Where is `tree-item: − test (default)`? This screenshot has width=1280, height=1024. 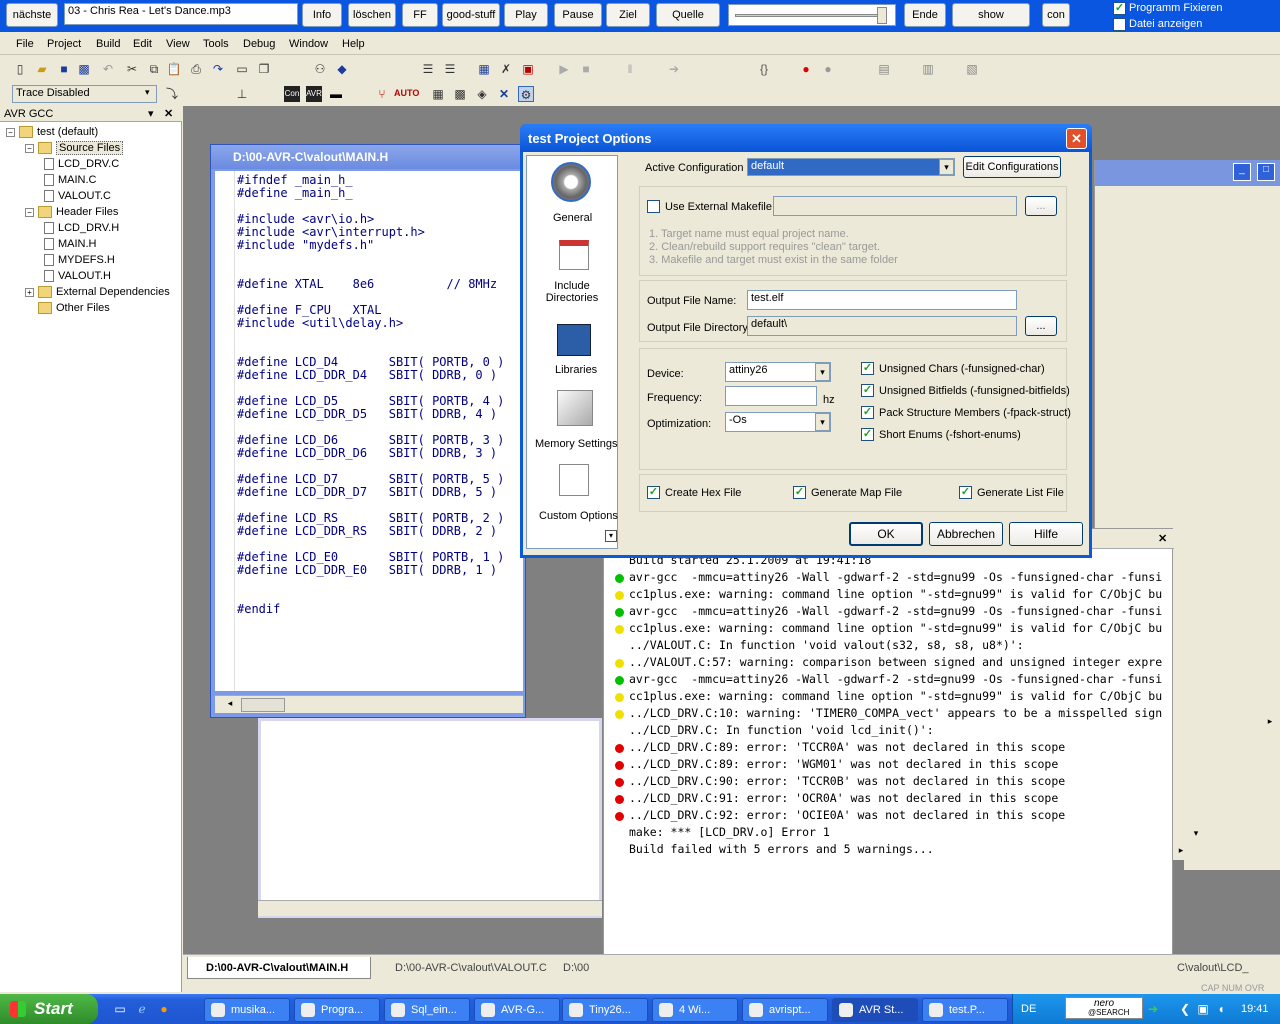 tree-item: − test (default) is located at coordinates (52, 132).